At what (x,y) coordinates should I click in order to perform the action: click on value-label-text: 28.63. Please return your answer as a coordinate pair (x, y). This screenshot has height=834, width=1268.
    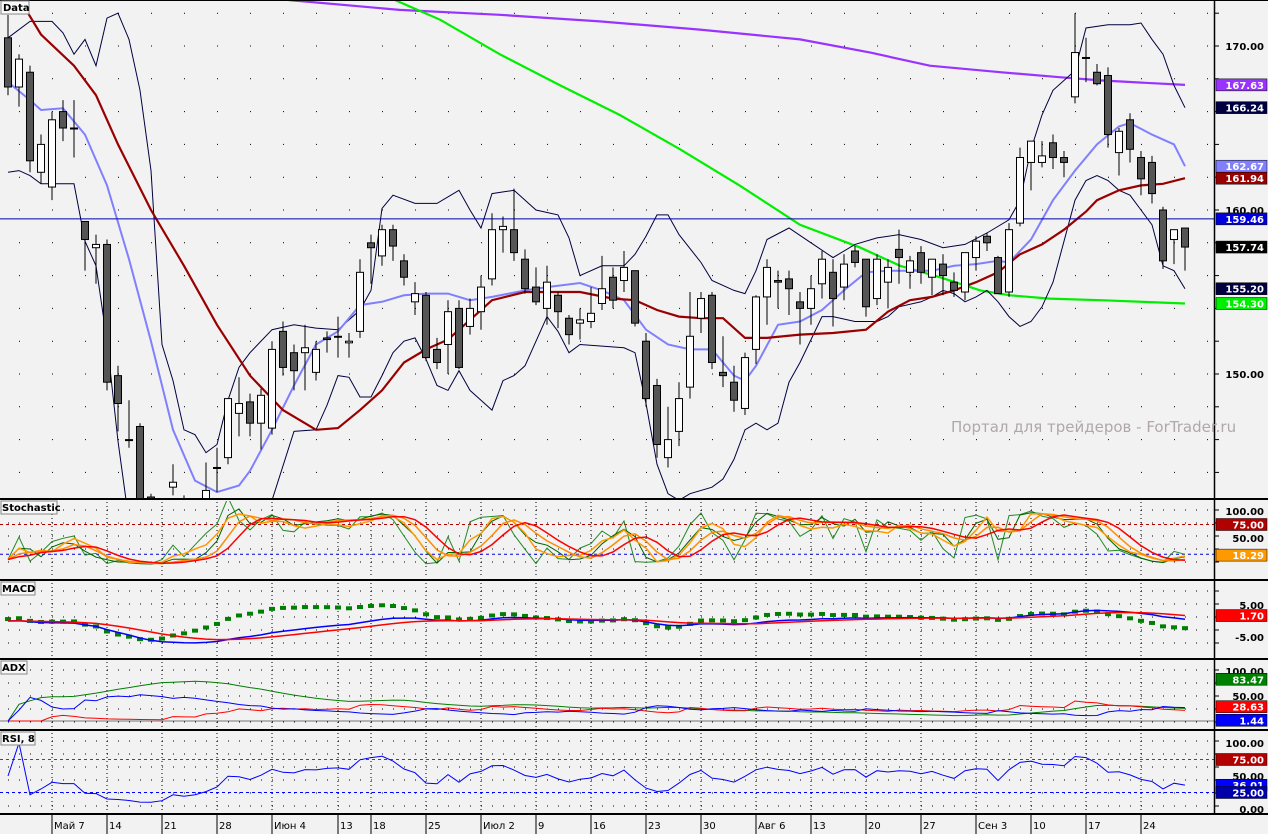
    Looking at the image, I should click on (1248, 708).